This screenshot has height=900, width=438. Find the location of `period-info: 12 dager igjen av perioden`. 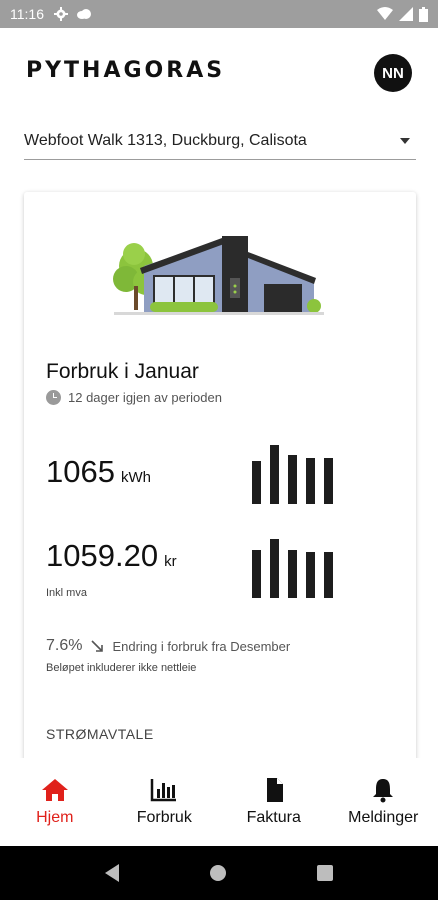

period-info: 12 dager igjen av perioden is located at coordinates (134, 397).